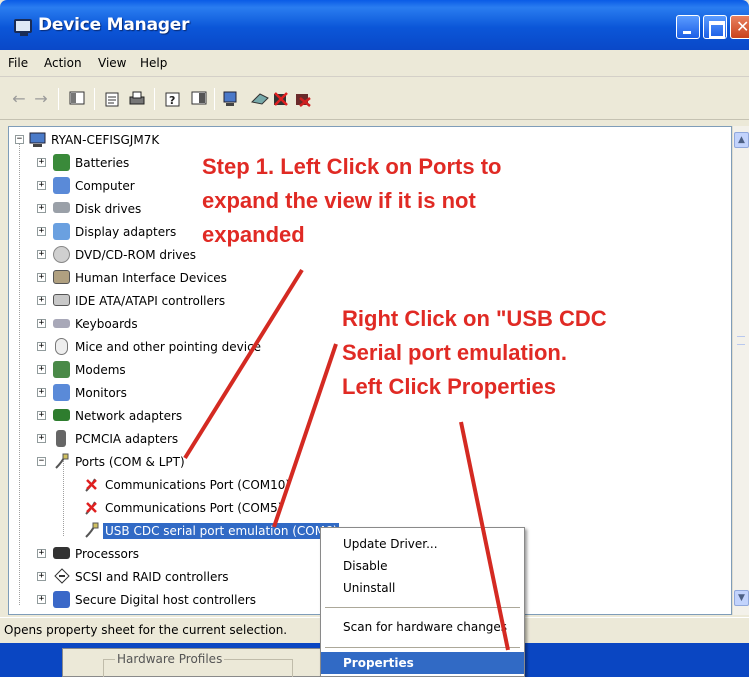 Image resolution: width=749 pixels, height=677 pixels. What do you see at coordinates (281, 99) in the screenshot?
I see `disable-icon` at bounding box center [281, 99].